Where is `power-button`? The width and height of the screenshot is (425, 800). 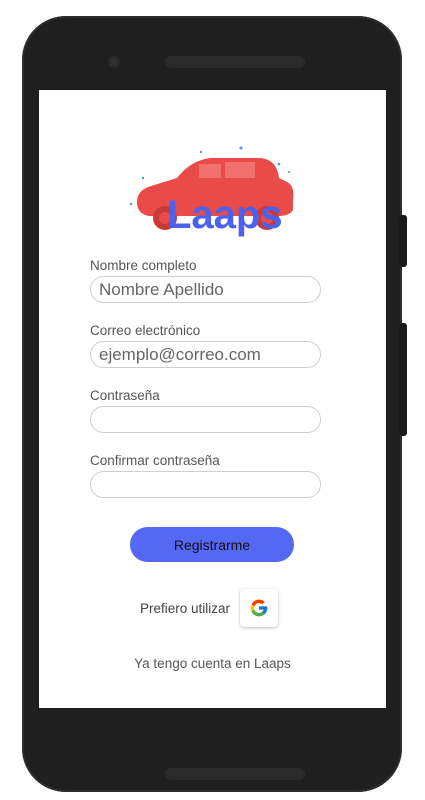 power-button is located at coordinates (403, 241).